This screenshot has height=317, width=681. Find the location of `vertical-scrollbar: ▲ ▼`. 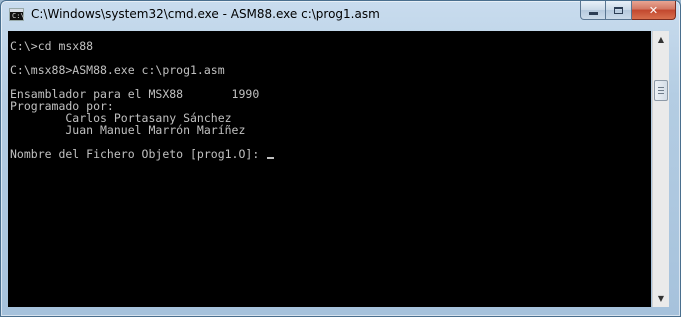

vertical-scrollbar: ▲ ▼ is located at coordinates (660, 169).